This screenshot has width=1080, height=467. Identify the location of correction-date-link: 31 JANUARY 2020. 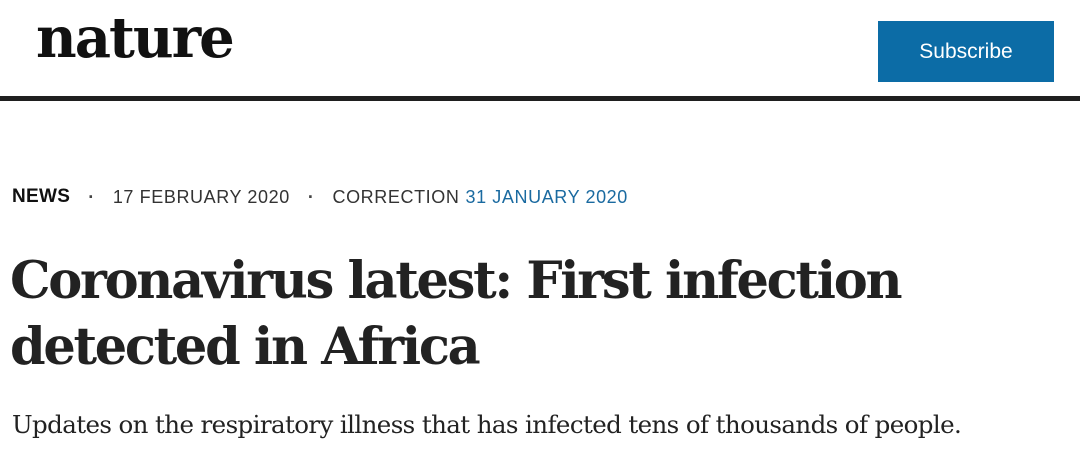
(546, 197).